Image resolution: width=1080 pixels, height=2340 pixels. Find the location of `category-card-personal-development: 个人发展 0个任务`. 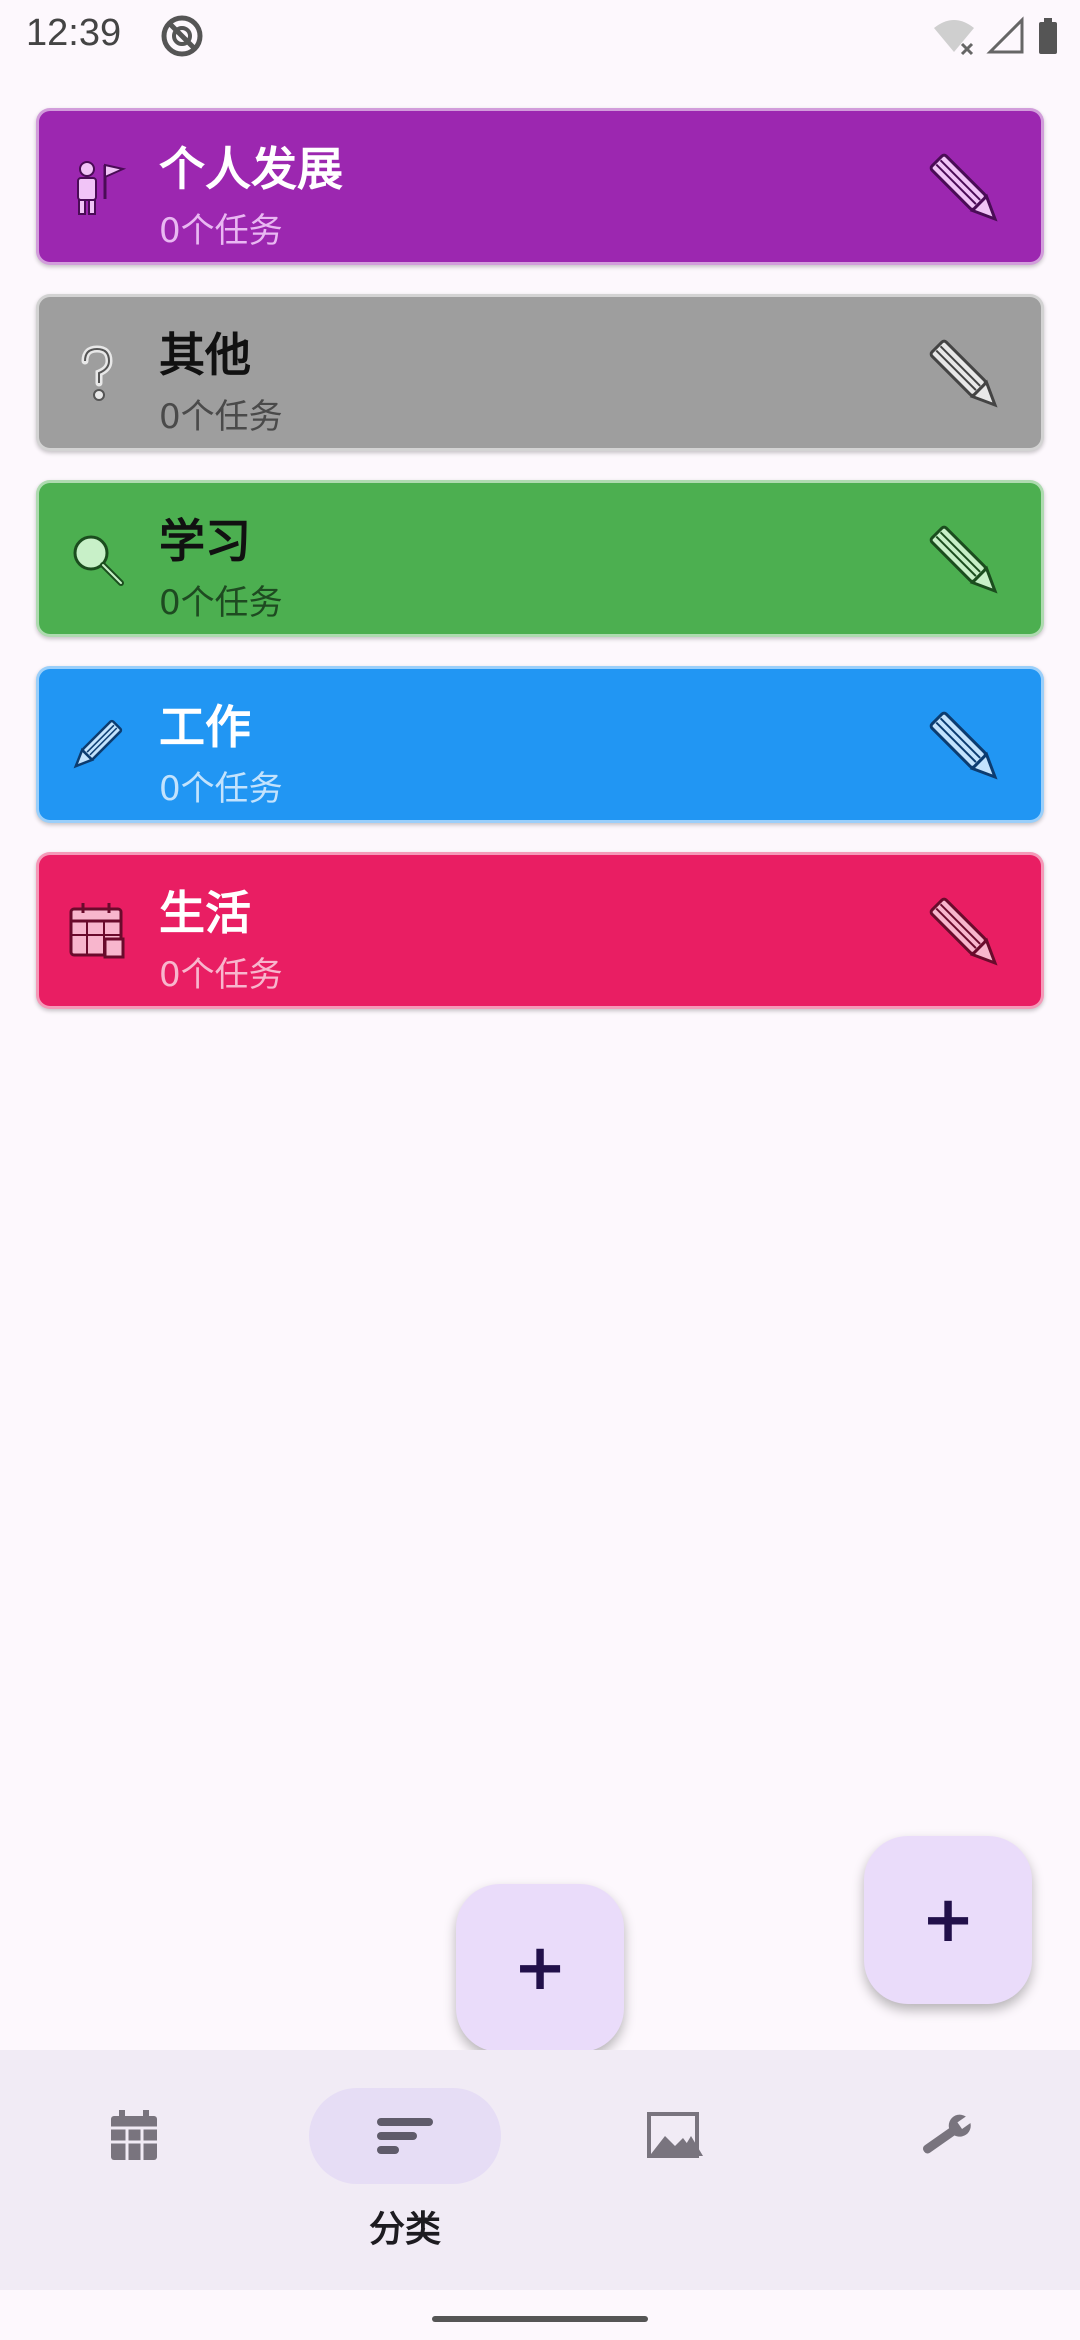

category-card-personal-development: 个人发展 0个任务 is located at coordinates (540, 186).